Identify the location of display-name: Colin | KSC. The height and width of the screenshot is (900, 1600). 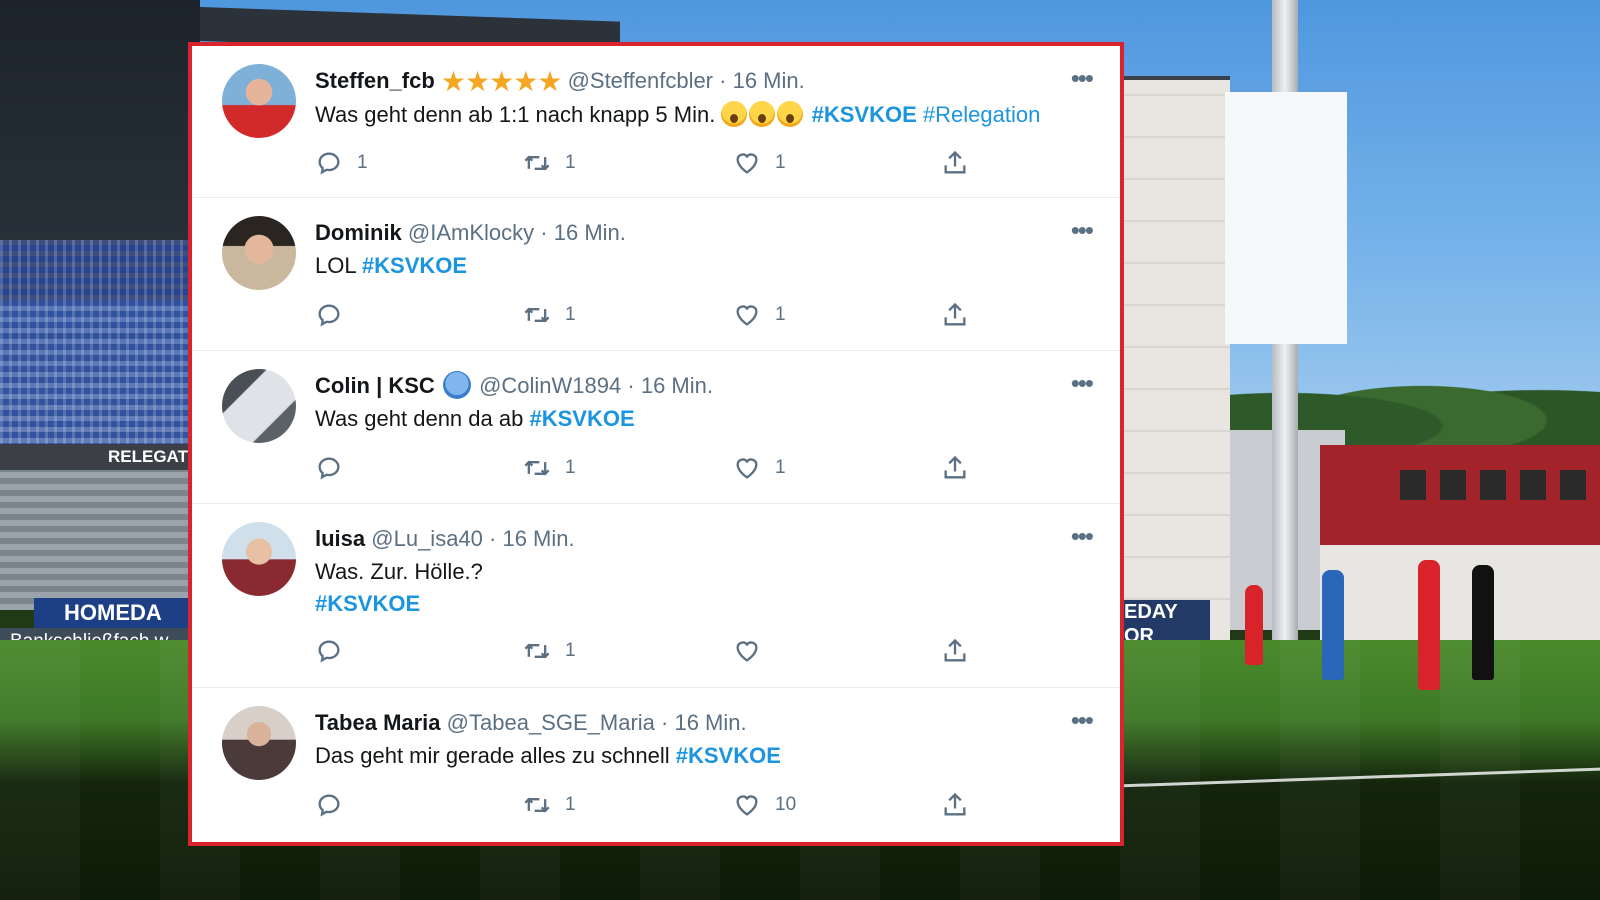
(375, 385).